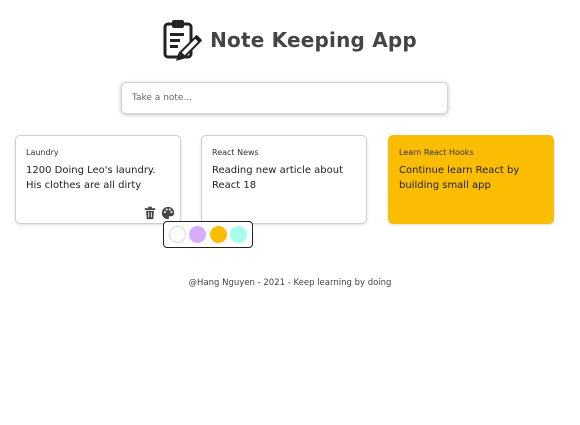 Image resolution: width=580 pixels, height=425 pixels. I want to click on palette-icon, so click(168, 213).